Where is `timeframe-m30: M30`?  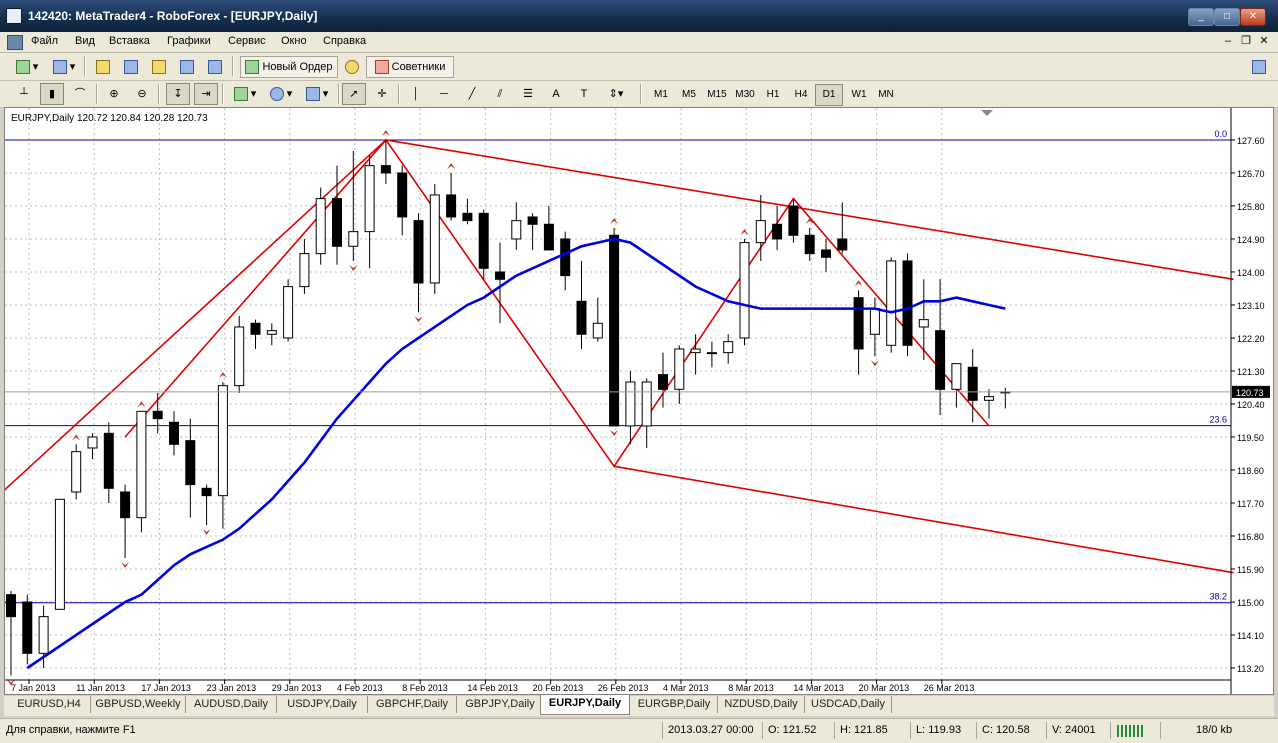 timeframe-m30: M30 is located at coordinates (745, 95).